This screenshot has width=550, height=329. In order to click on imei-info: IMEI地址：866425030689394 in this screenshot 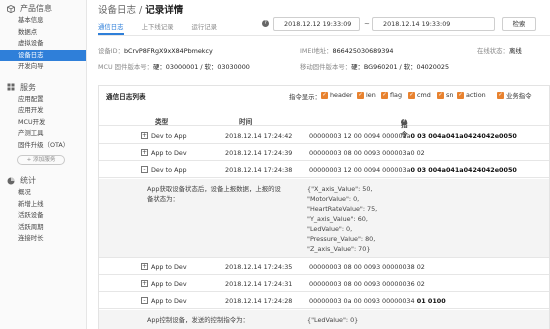, I will do `click(347, 50)`.